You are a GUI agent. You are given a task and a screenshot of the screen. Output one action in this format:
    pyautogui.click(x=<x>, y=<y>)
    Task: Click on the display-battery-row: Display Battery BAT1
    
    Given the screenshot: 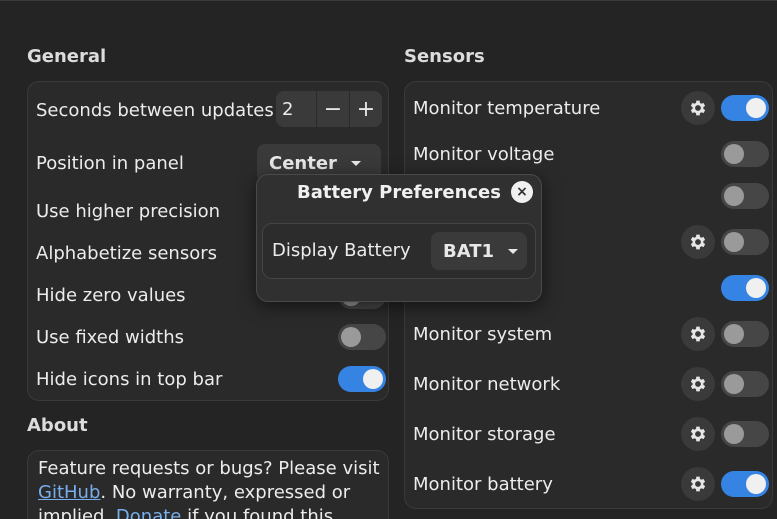 What is the action you would take?
    pyautogui.click(x=399, y=251)
    